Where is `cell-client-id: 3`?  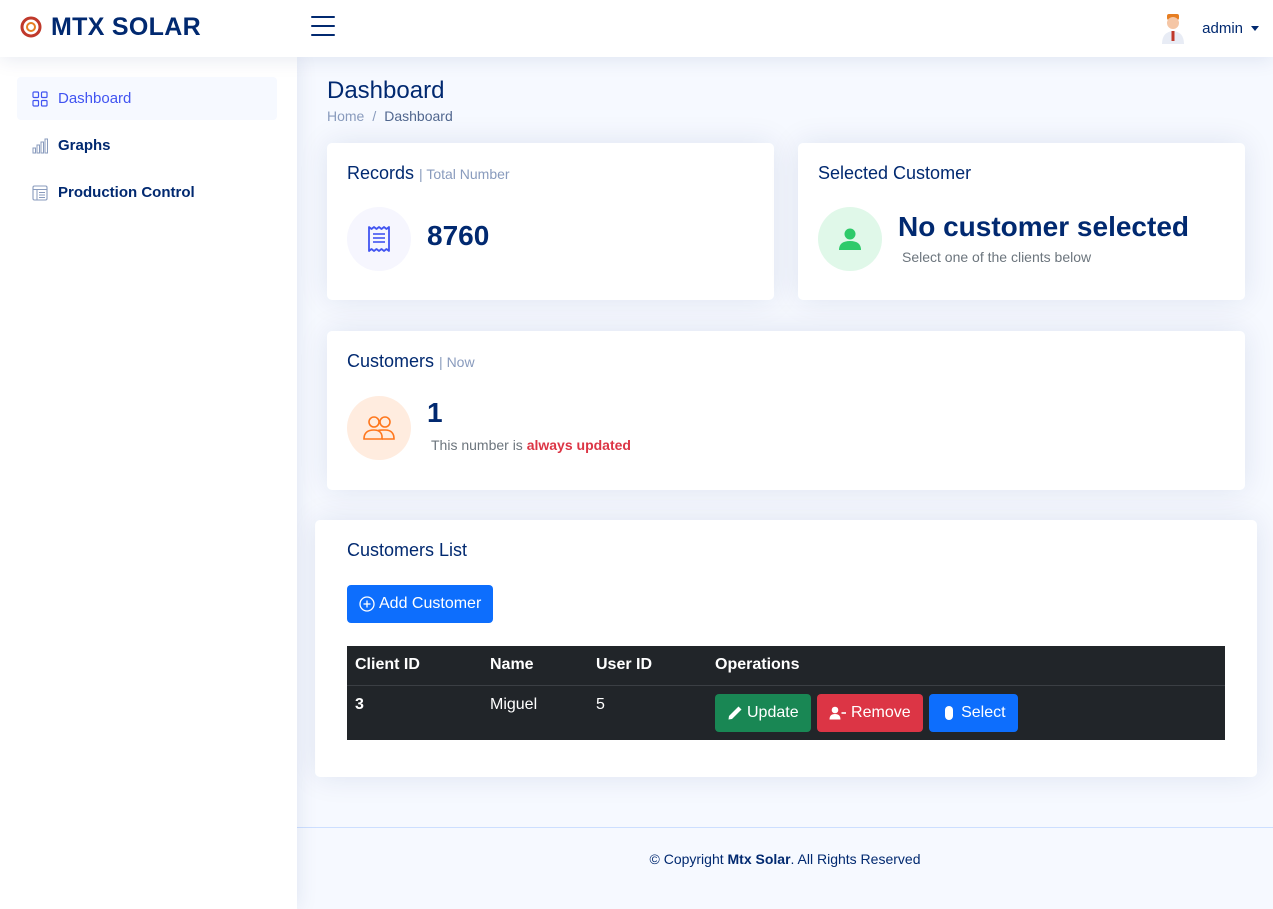
cell-client-id: 3 is located at coordinates (359, 704).